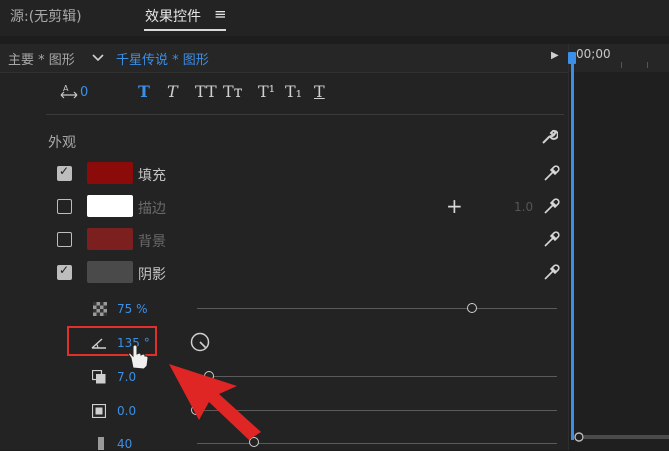 The height and width of the screenshot is (451, 669). Describe the element at coordinates (62, 143) in the screenshot. I see `appearance-heading: 外观` at that location.